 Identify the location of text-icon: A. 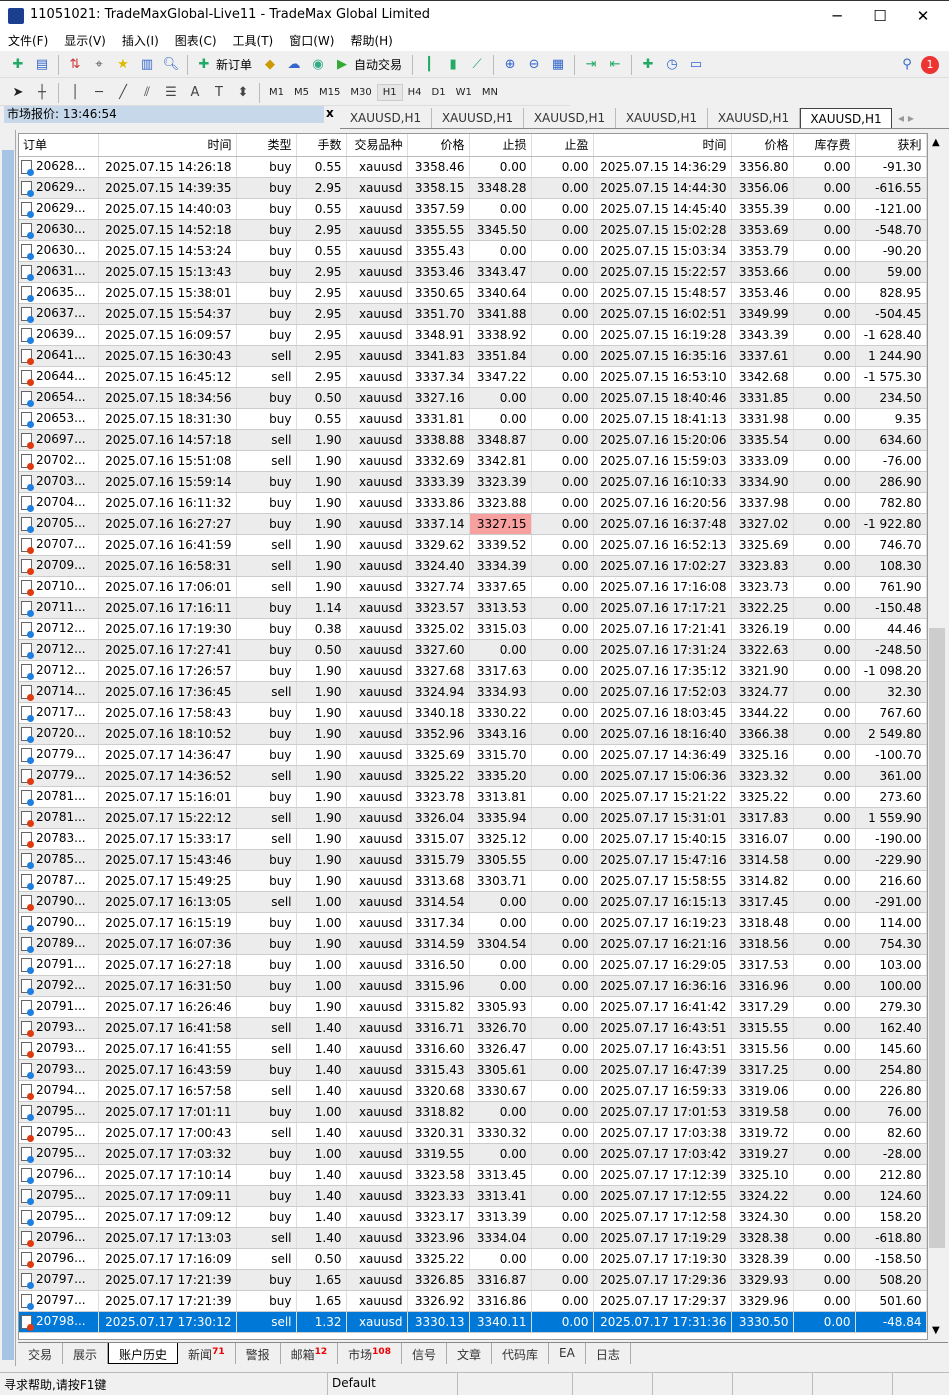
(195, 93).